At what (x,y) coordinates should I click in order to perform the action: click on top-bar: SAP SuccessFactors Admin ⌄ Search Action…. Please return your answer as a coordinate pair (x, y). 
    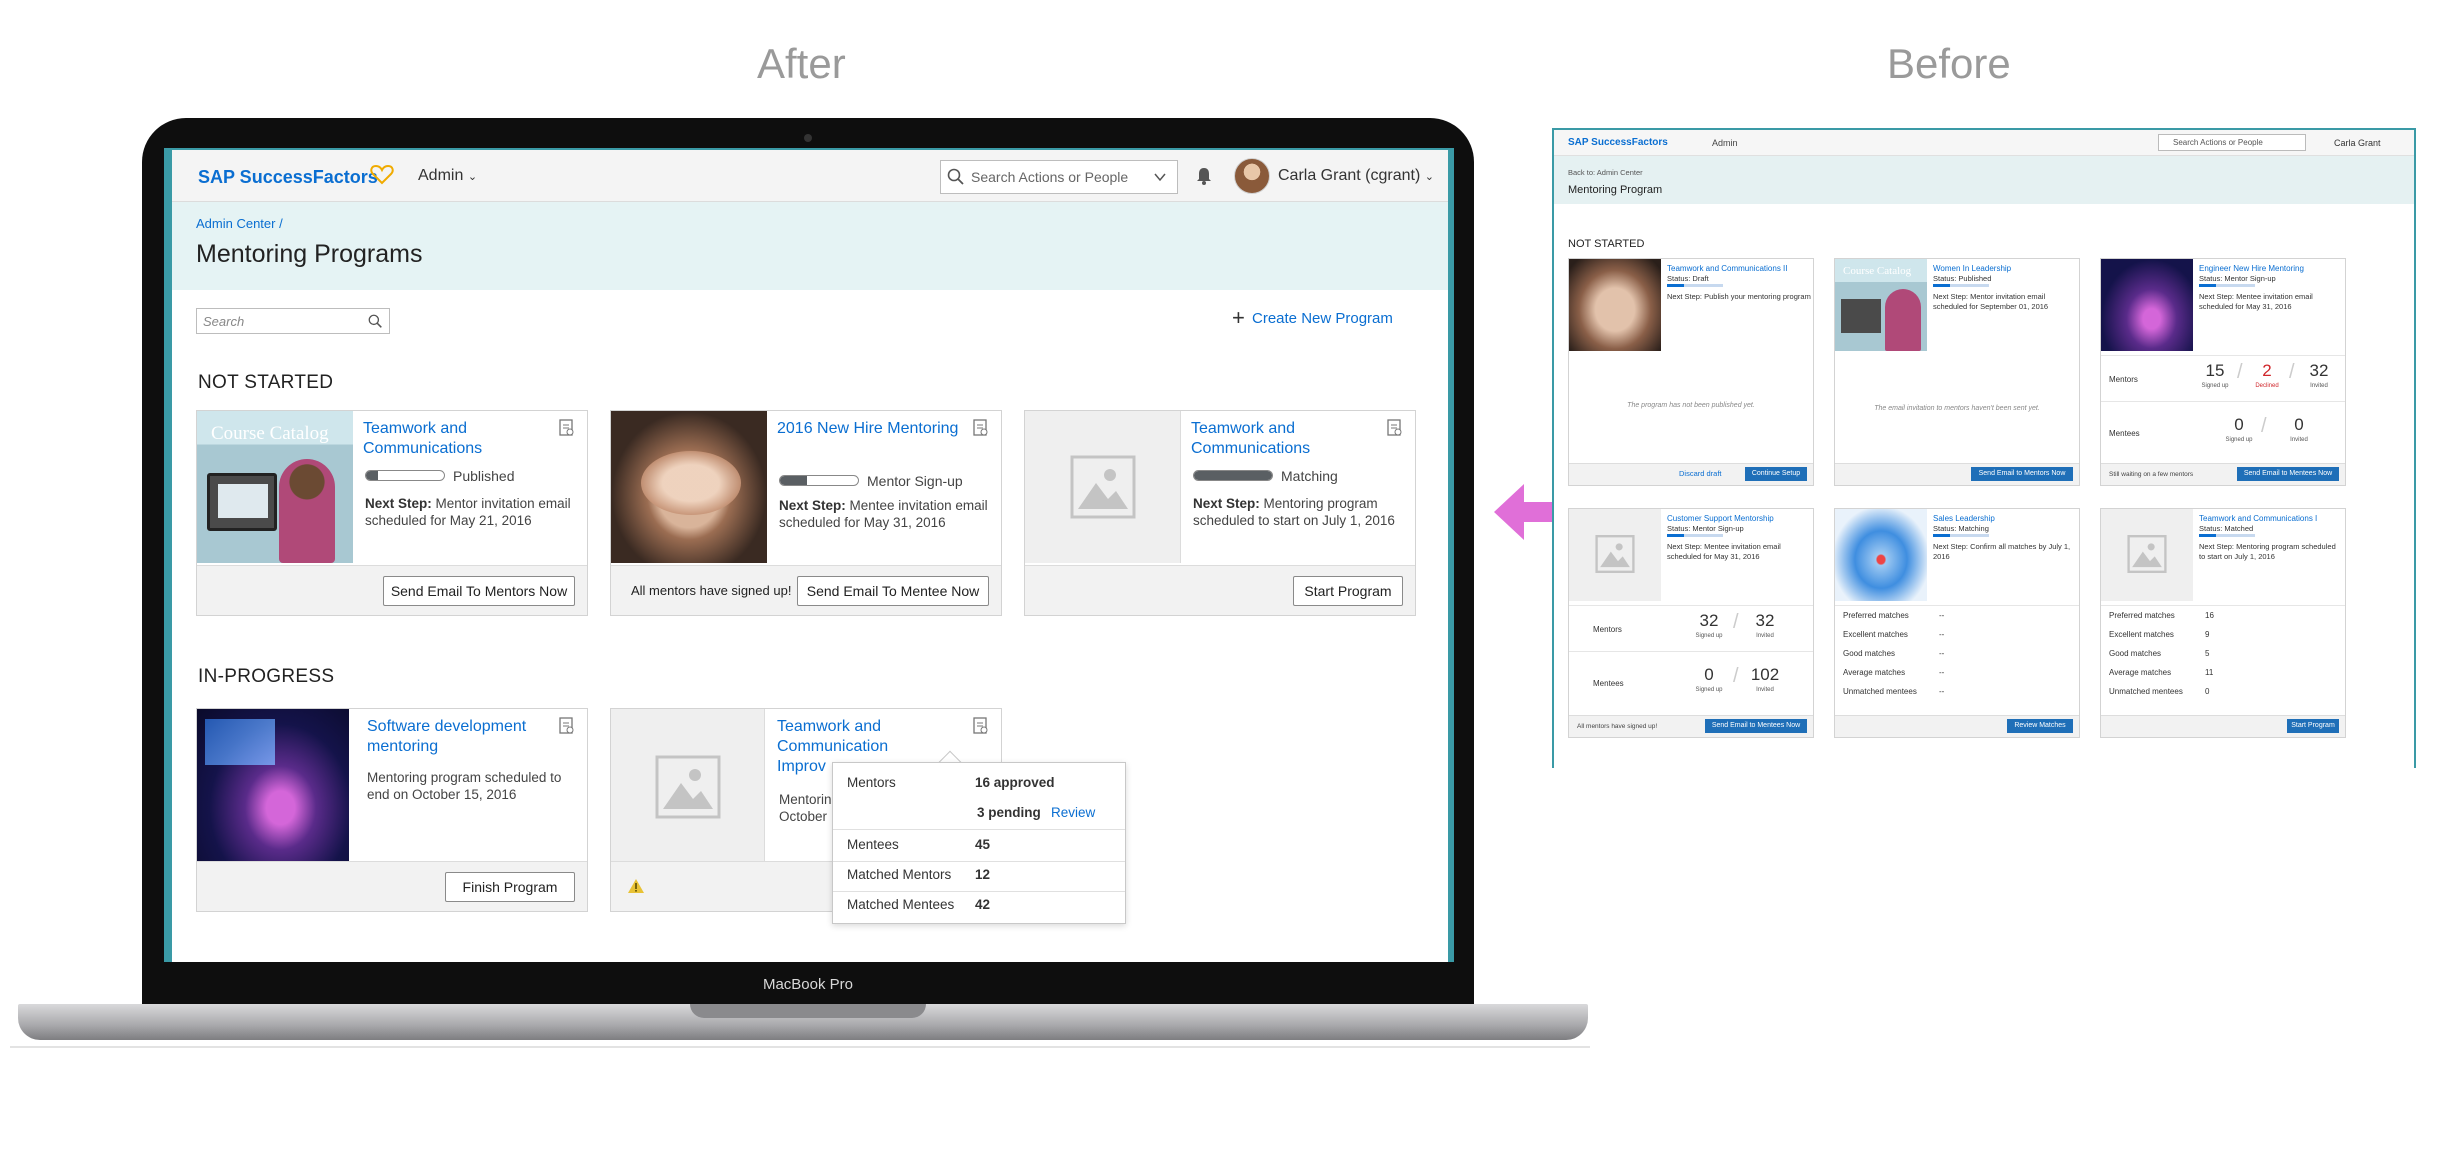
    Looking at the image, I should click on (810, 176).